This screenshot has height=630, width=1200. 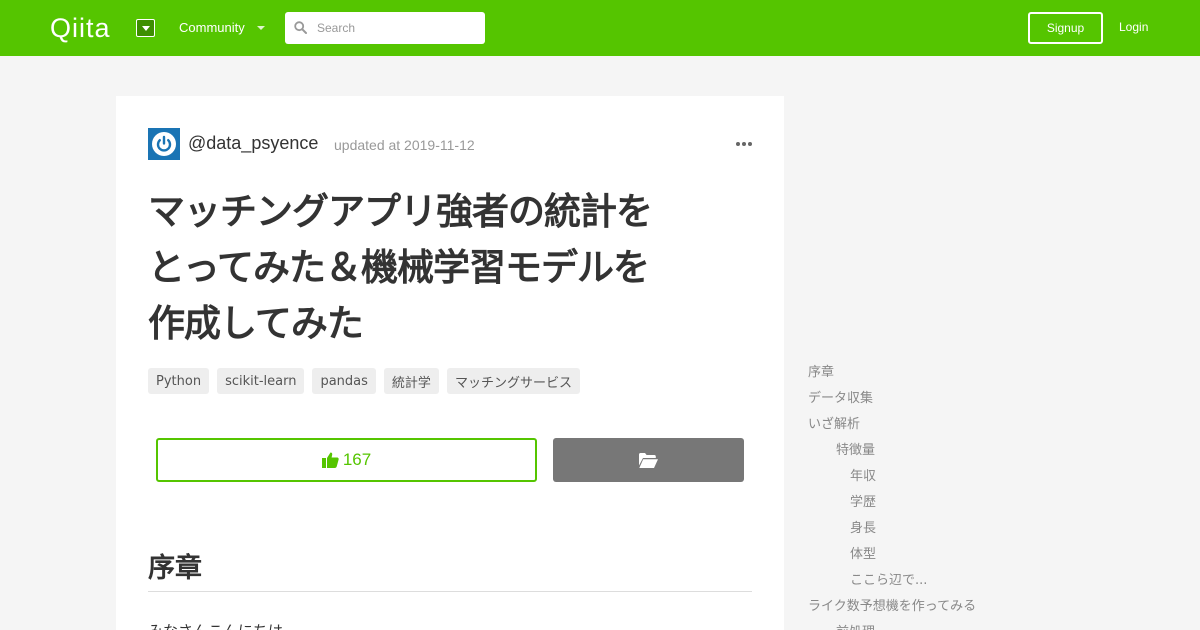 I want to click on search-box, so click(x=385, y=28).